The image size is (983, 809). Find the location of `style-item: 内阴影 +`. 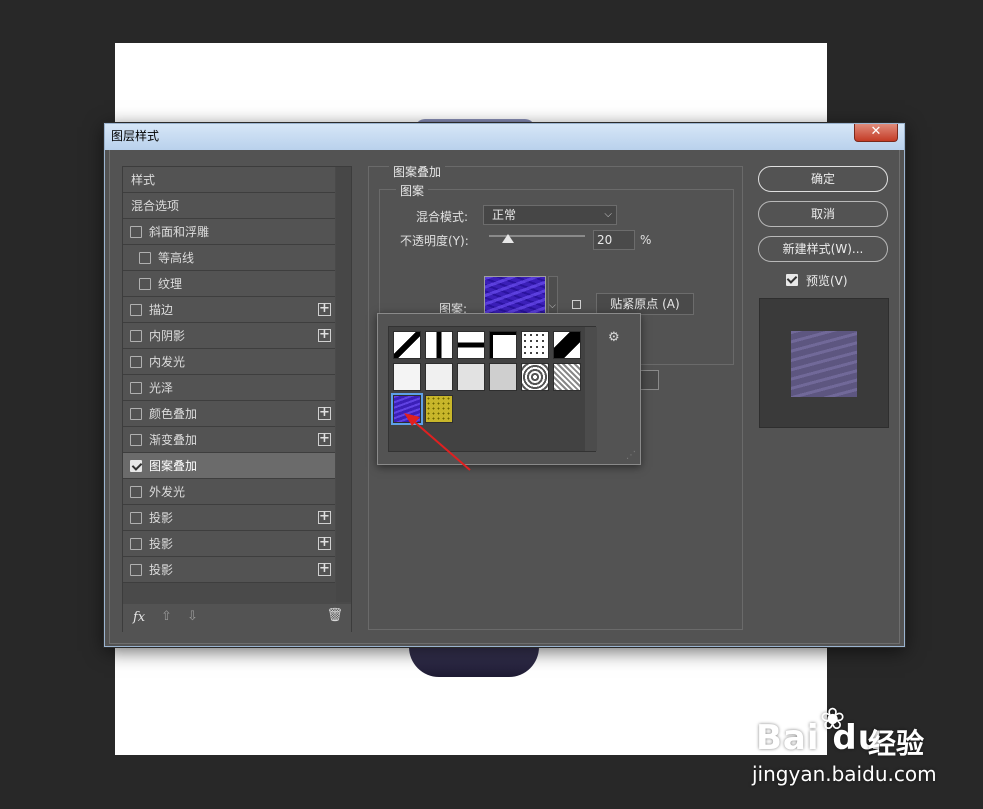

style-item: 内阴影 + is located at coordinates (229, 336).